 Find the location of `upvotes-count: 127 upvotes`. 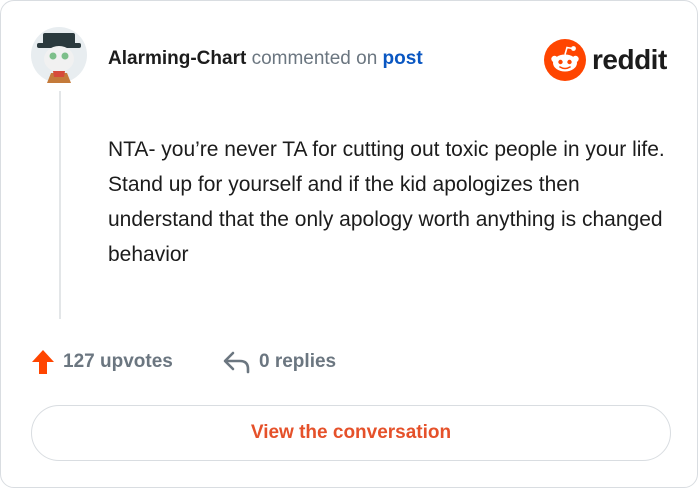

upvotes-count: 127 upvotes is located at coordinates (118, 361).